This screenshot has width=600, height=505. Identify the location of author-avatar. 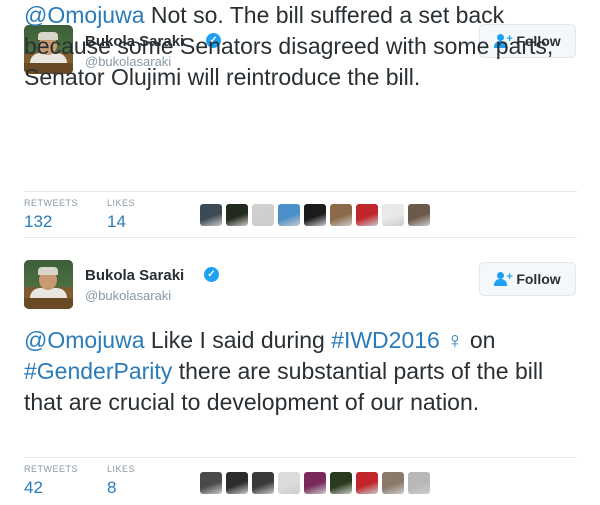
(48, 284).